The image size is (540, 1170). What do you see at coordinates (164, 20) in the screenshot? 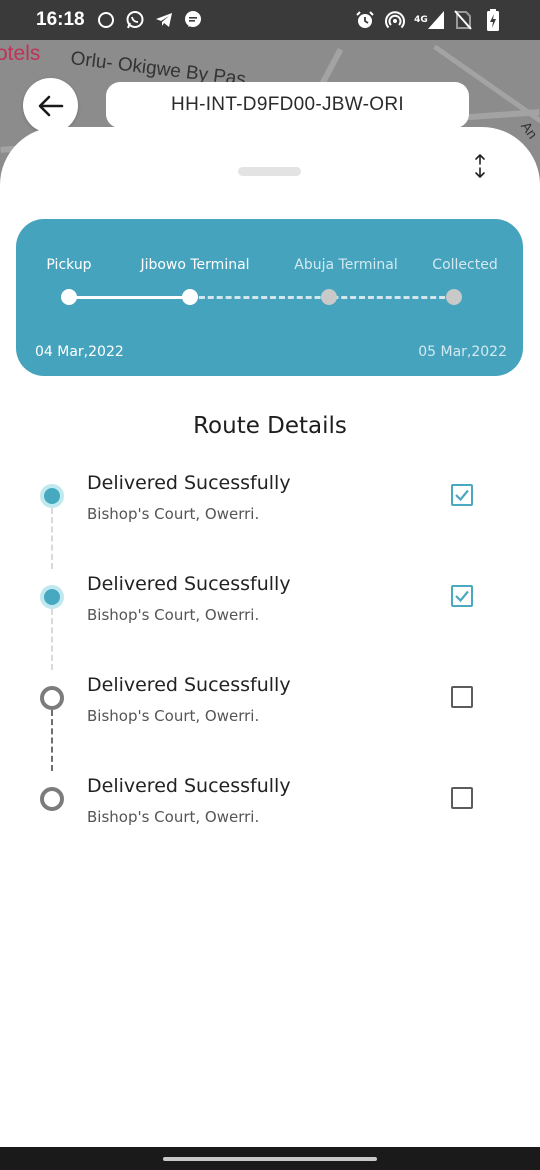
I see `telegram-icon` at bounding box center [164, 20].